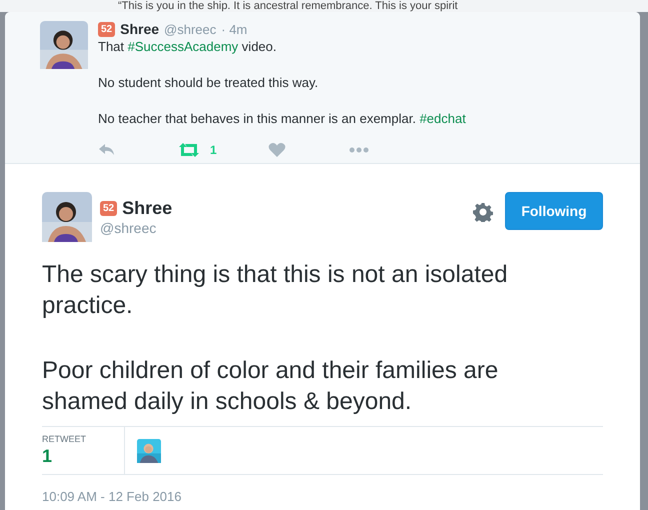 The image size is (648, 510). Describe the element at coordinates (483, 212) in the screenshot. I see `settings-icon` at that location.